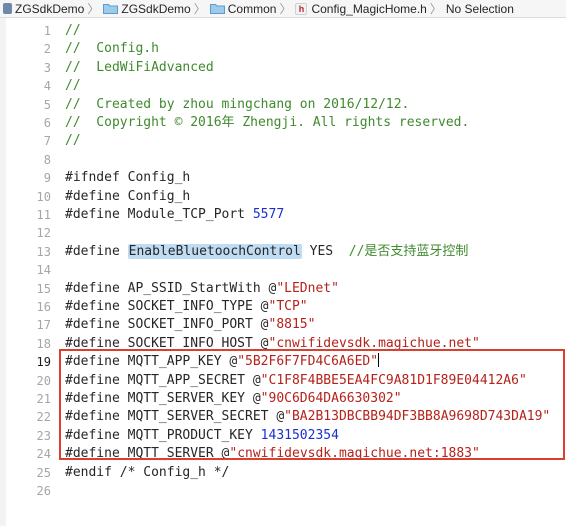 The height and width of the screenshot is (526, 566). What do you see at coordinates (283, 31) in the screenshot?
I see `code-line: 1 //` at bounding box center [283, 31].